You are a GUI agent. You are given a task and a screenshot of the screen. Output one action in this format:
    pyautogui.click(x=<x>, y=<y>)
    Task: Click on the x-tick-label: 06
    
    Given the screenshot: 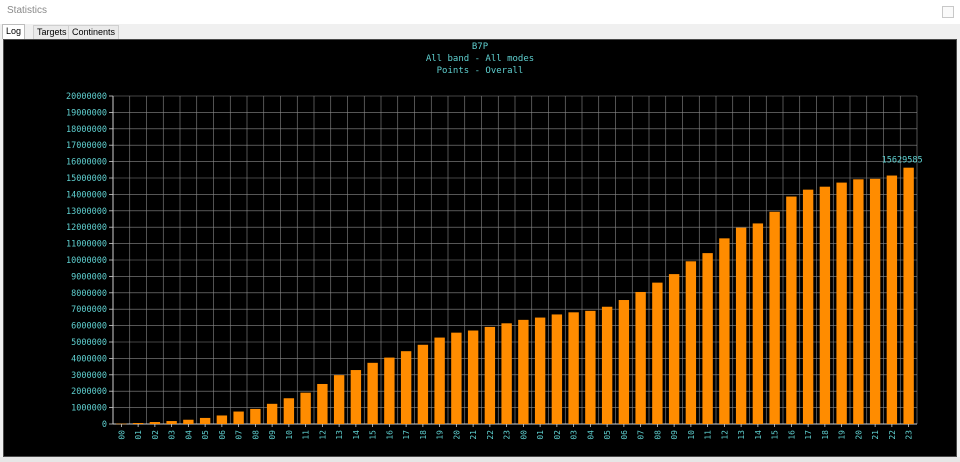 What is the action you would take?
    pyautogui.click(x=624, y=435)
    